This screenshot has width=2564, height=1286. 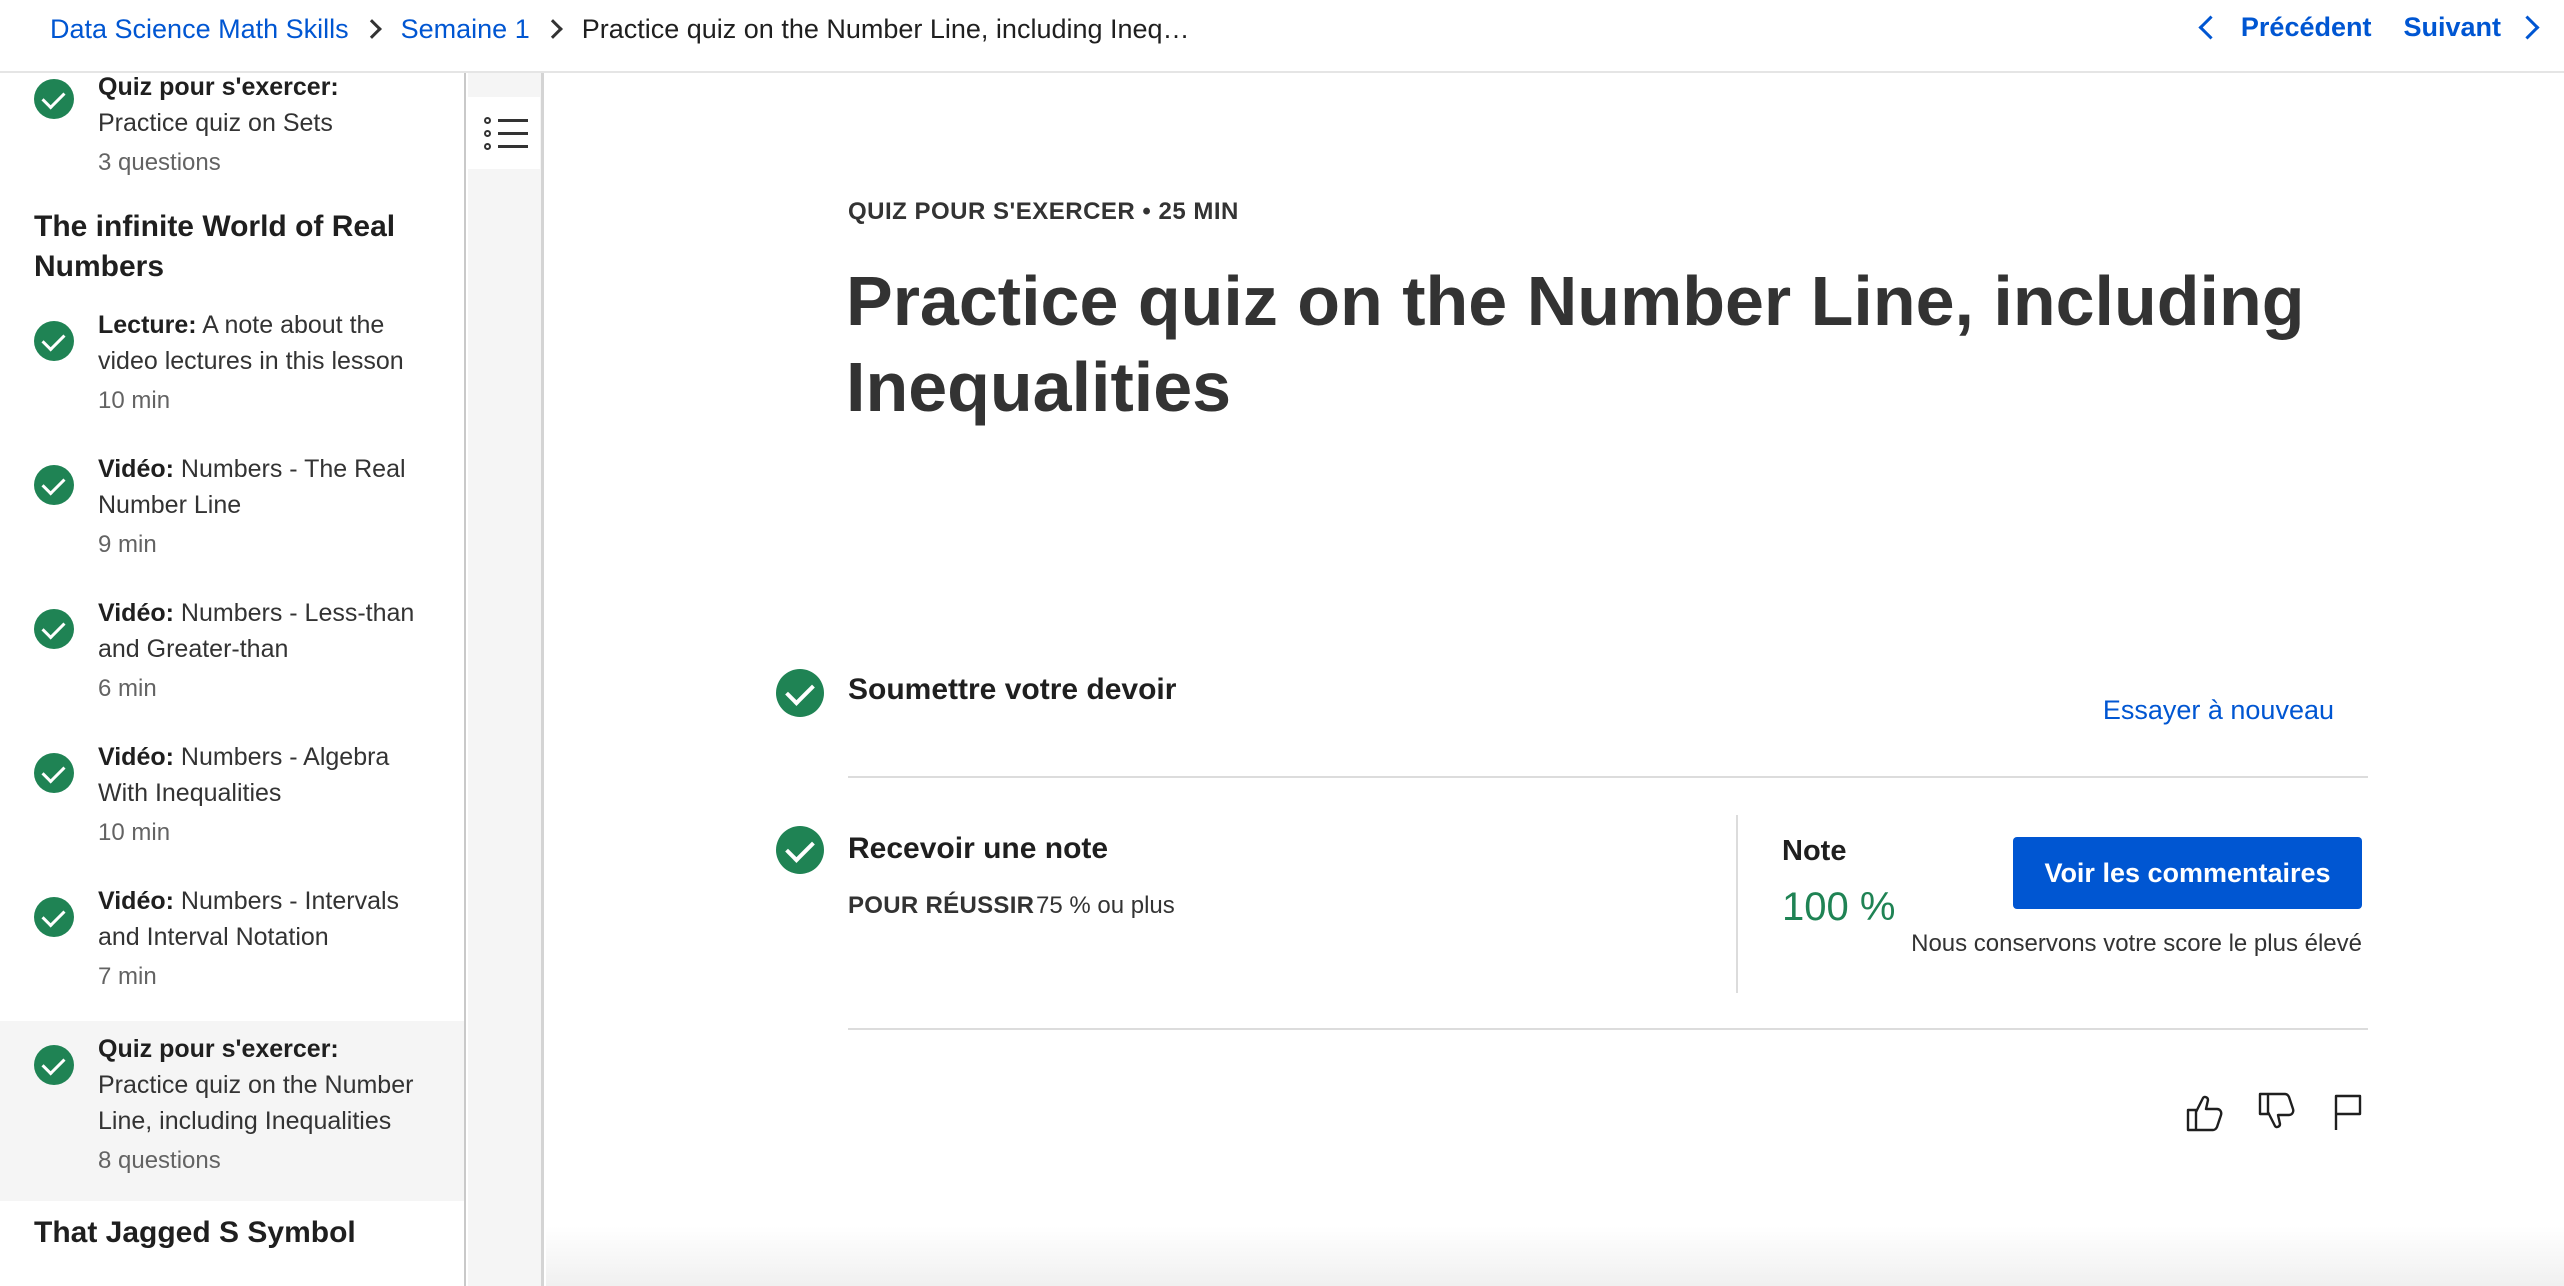 What do you see at coordinates (1012, 689) in the screenshot?
I see `submit-step-title: Soumettre votre devoir` at bounding box center [1012, 689].